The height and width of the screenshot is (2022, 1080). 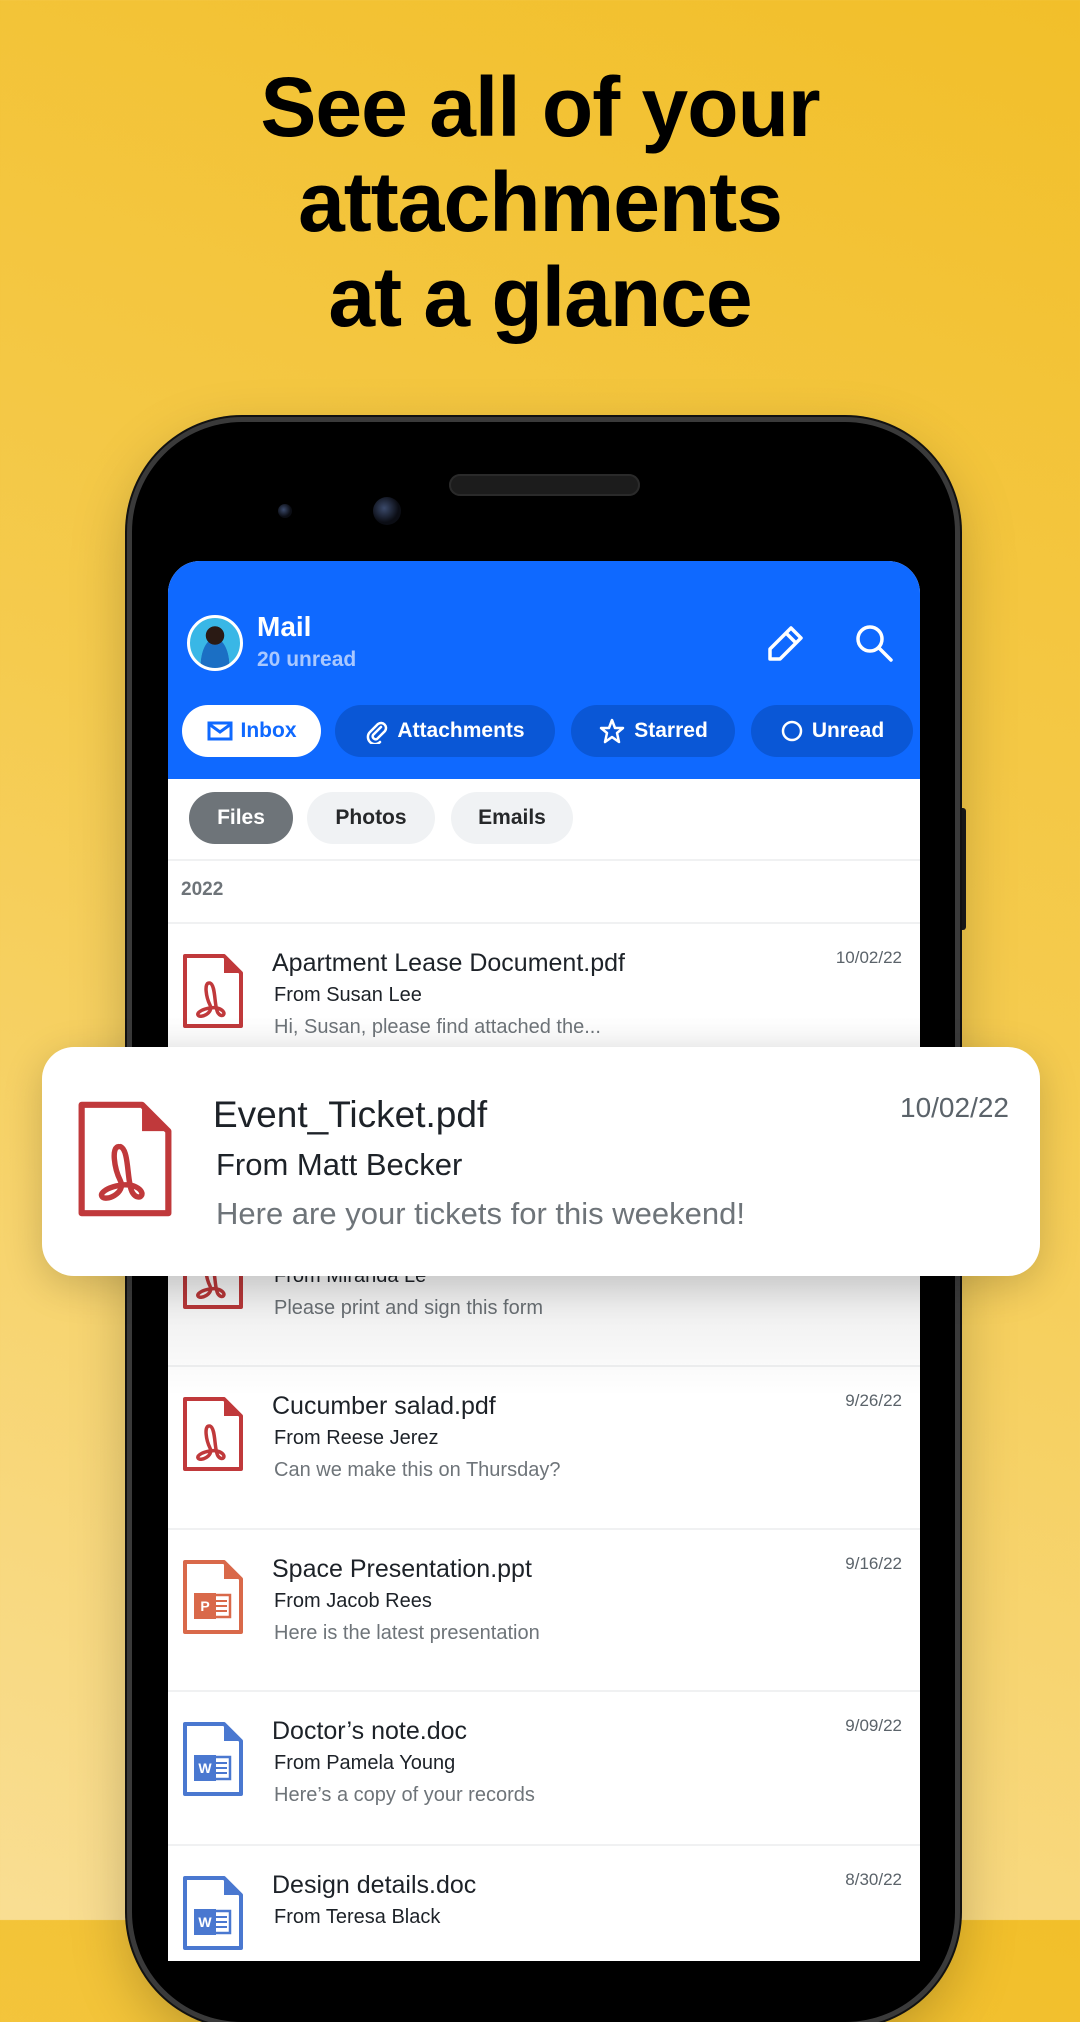 I want to click on message-preview: Here is the latest presentation, so click(x=407, y=1633).